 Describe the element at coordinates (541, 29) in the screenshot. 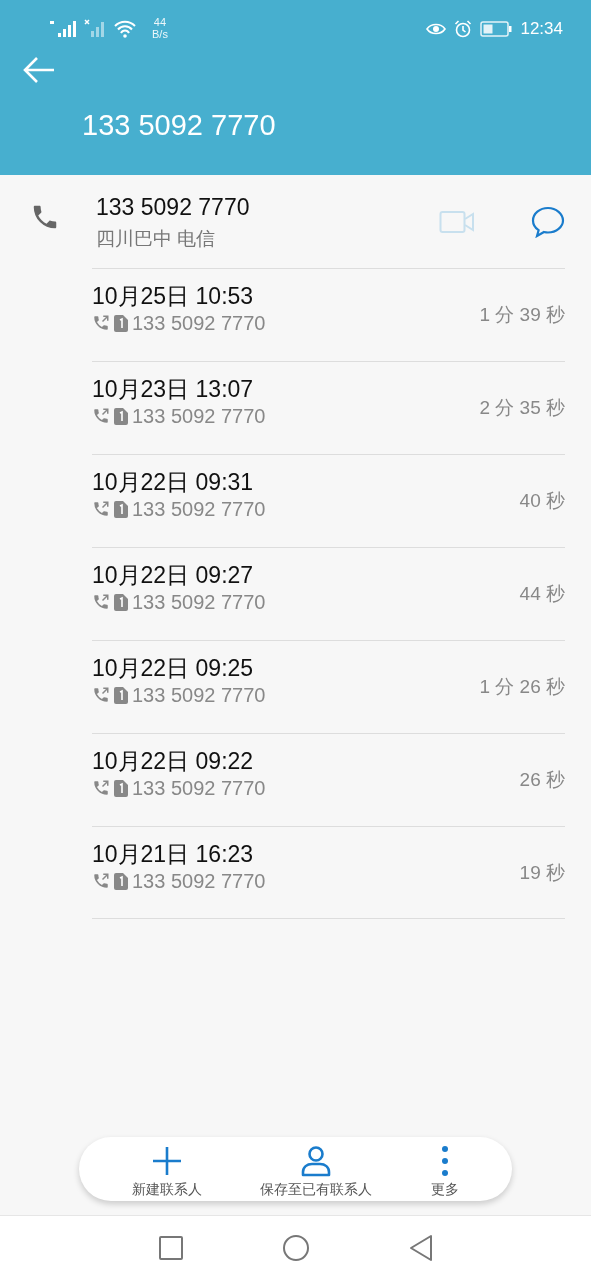

I see `clock-time: 12:34` at that location.